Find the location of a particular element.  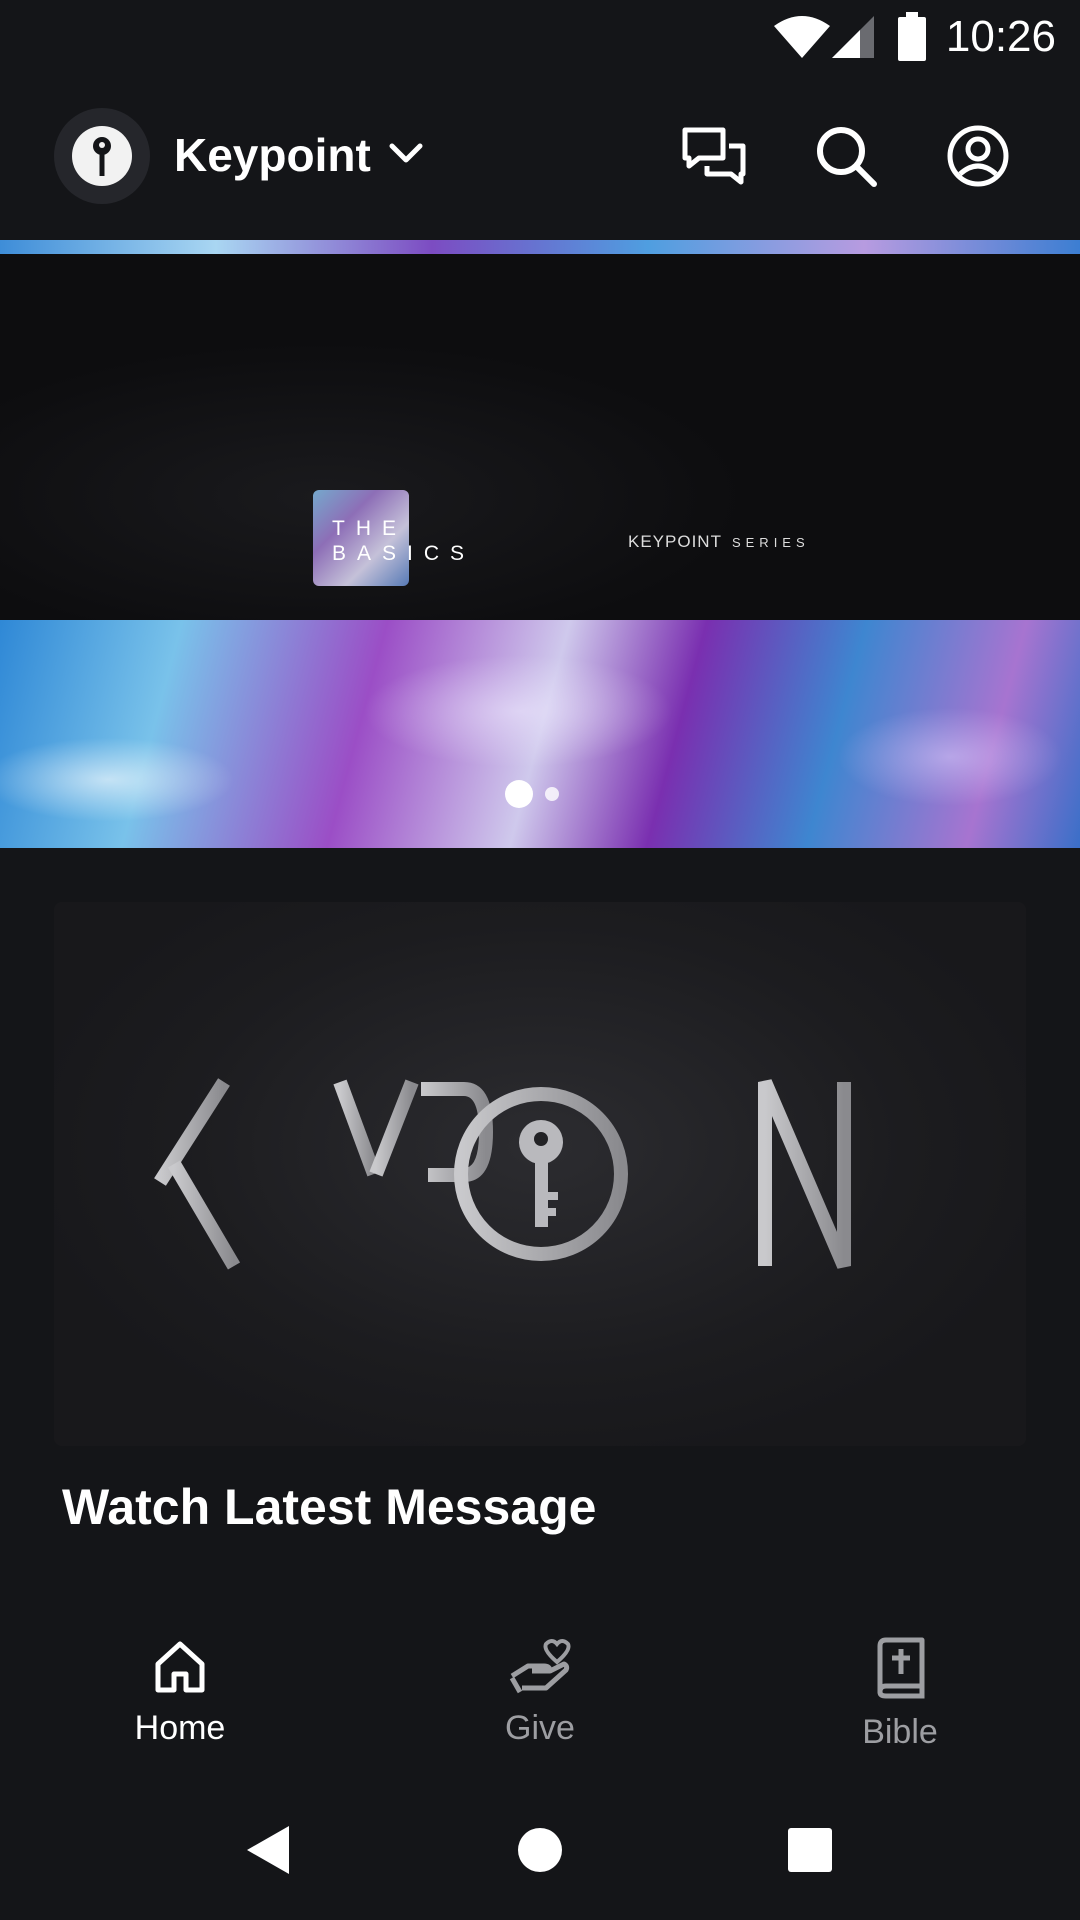

search-button is located at coordinates (846, 156).